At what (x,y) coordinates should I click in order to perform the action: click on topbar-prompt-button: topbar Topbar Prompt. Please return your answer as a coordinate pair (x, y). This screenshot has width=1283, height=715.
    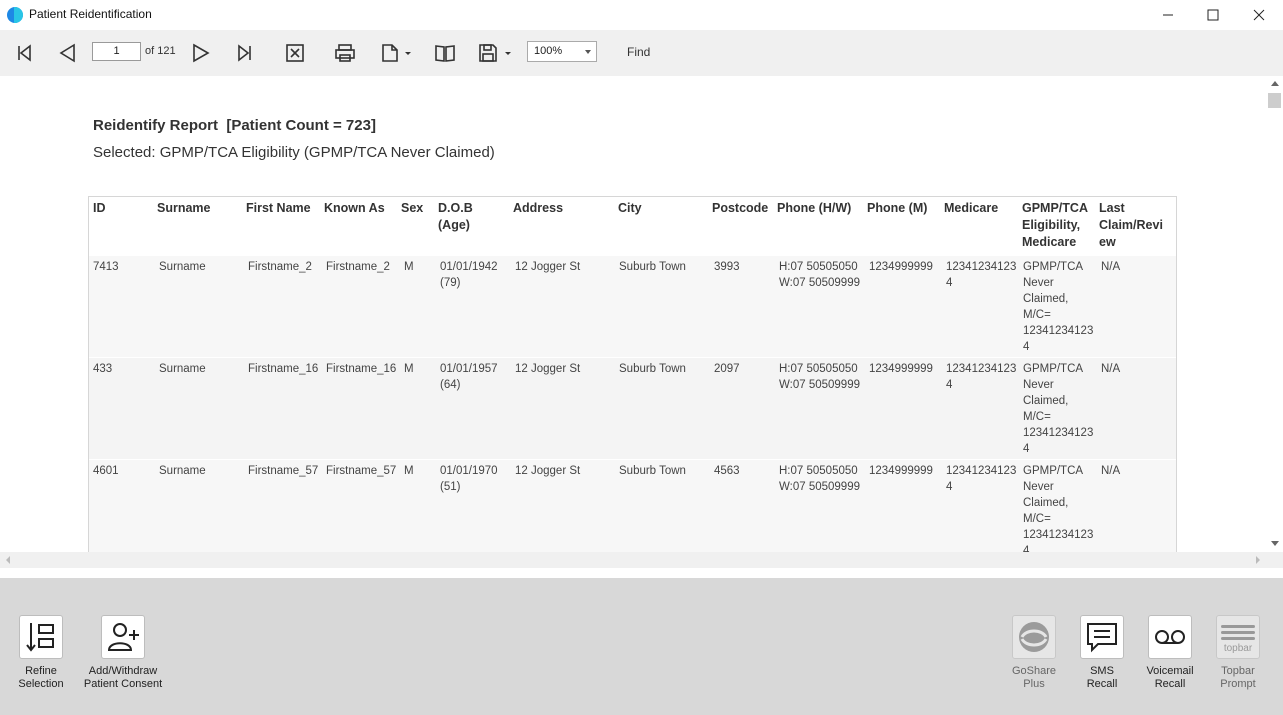
    Looking at the image, I should click on (1238, 653).